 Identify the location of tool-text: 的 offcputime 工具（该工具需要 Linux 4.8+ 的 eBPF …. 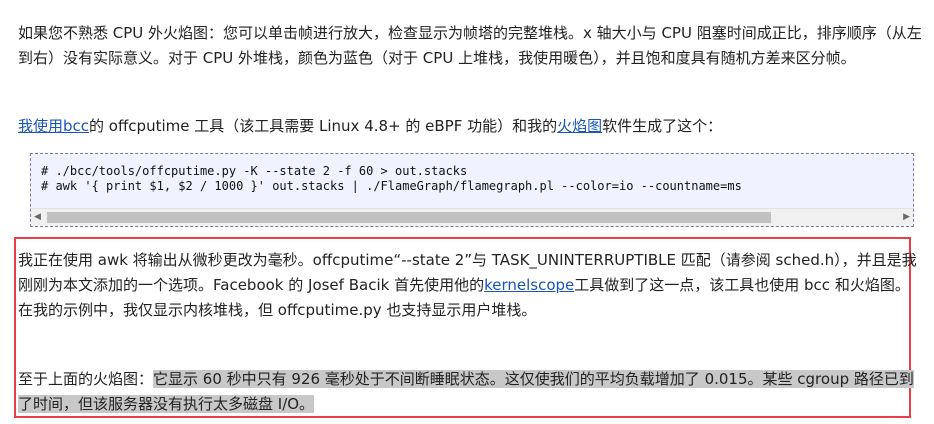
(323, 126).